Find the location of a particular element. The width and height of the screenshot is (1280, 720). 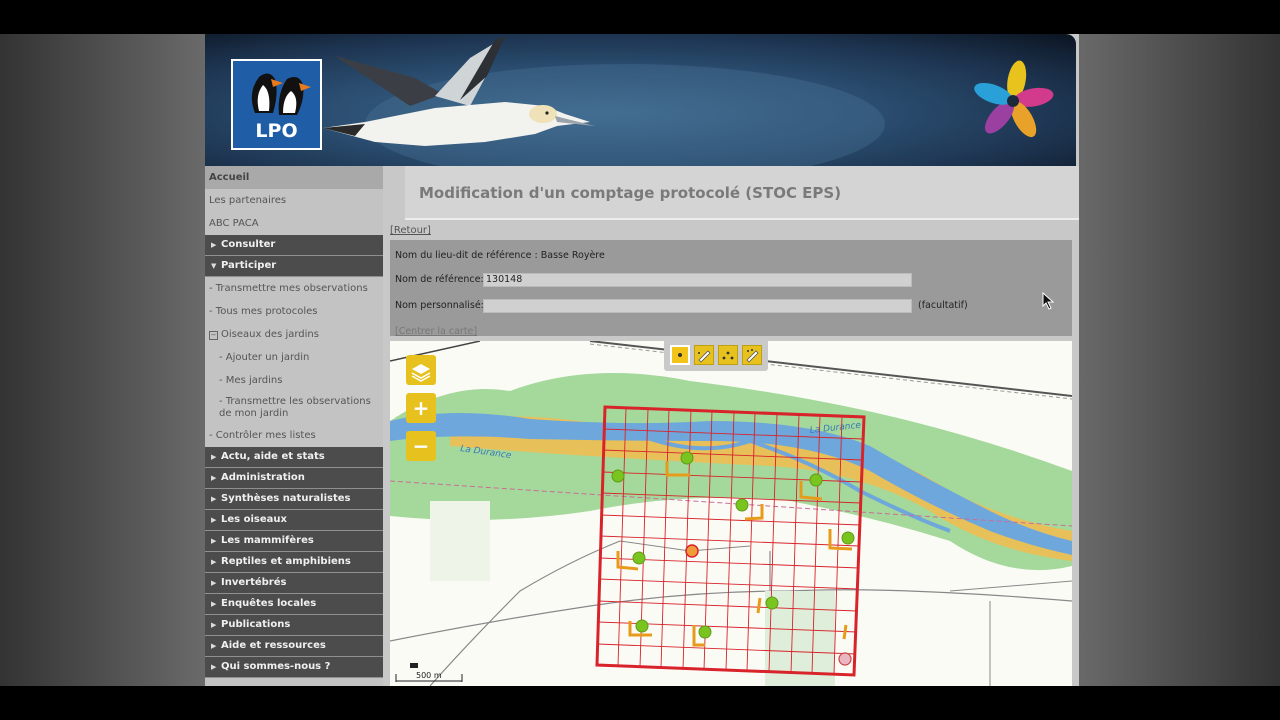

draw-line-tool-icon is located at coordinates (704, 355).